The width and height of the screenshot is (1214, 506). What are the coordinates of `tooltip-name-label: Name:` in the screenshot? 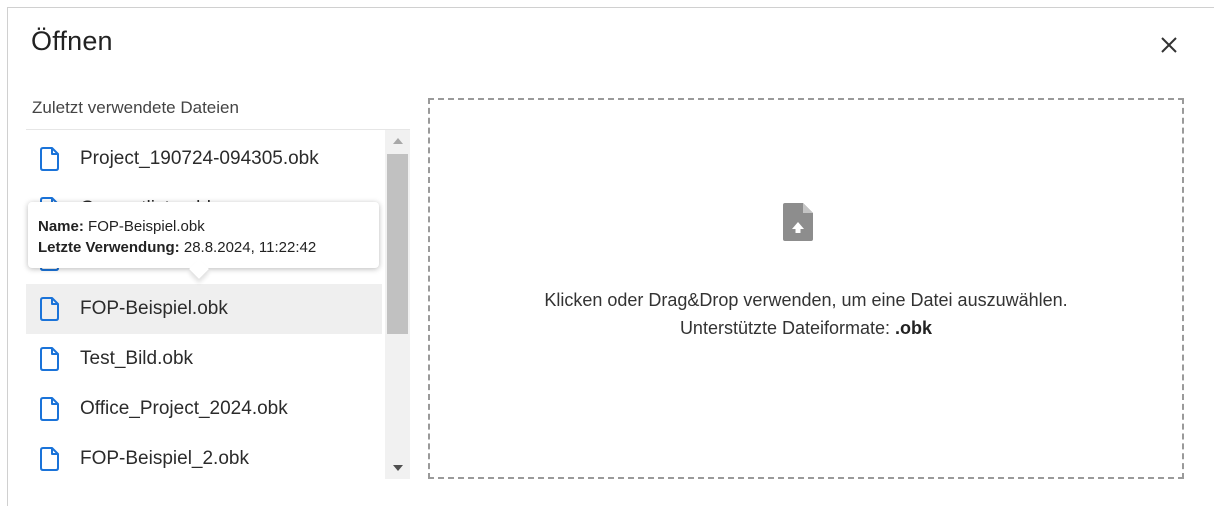 It's located at (61, 226).